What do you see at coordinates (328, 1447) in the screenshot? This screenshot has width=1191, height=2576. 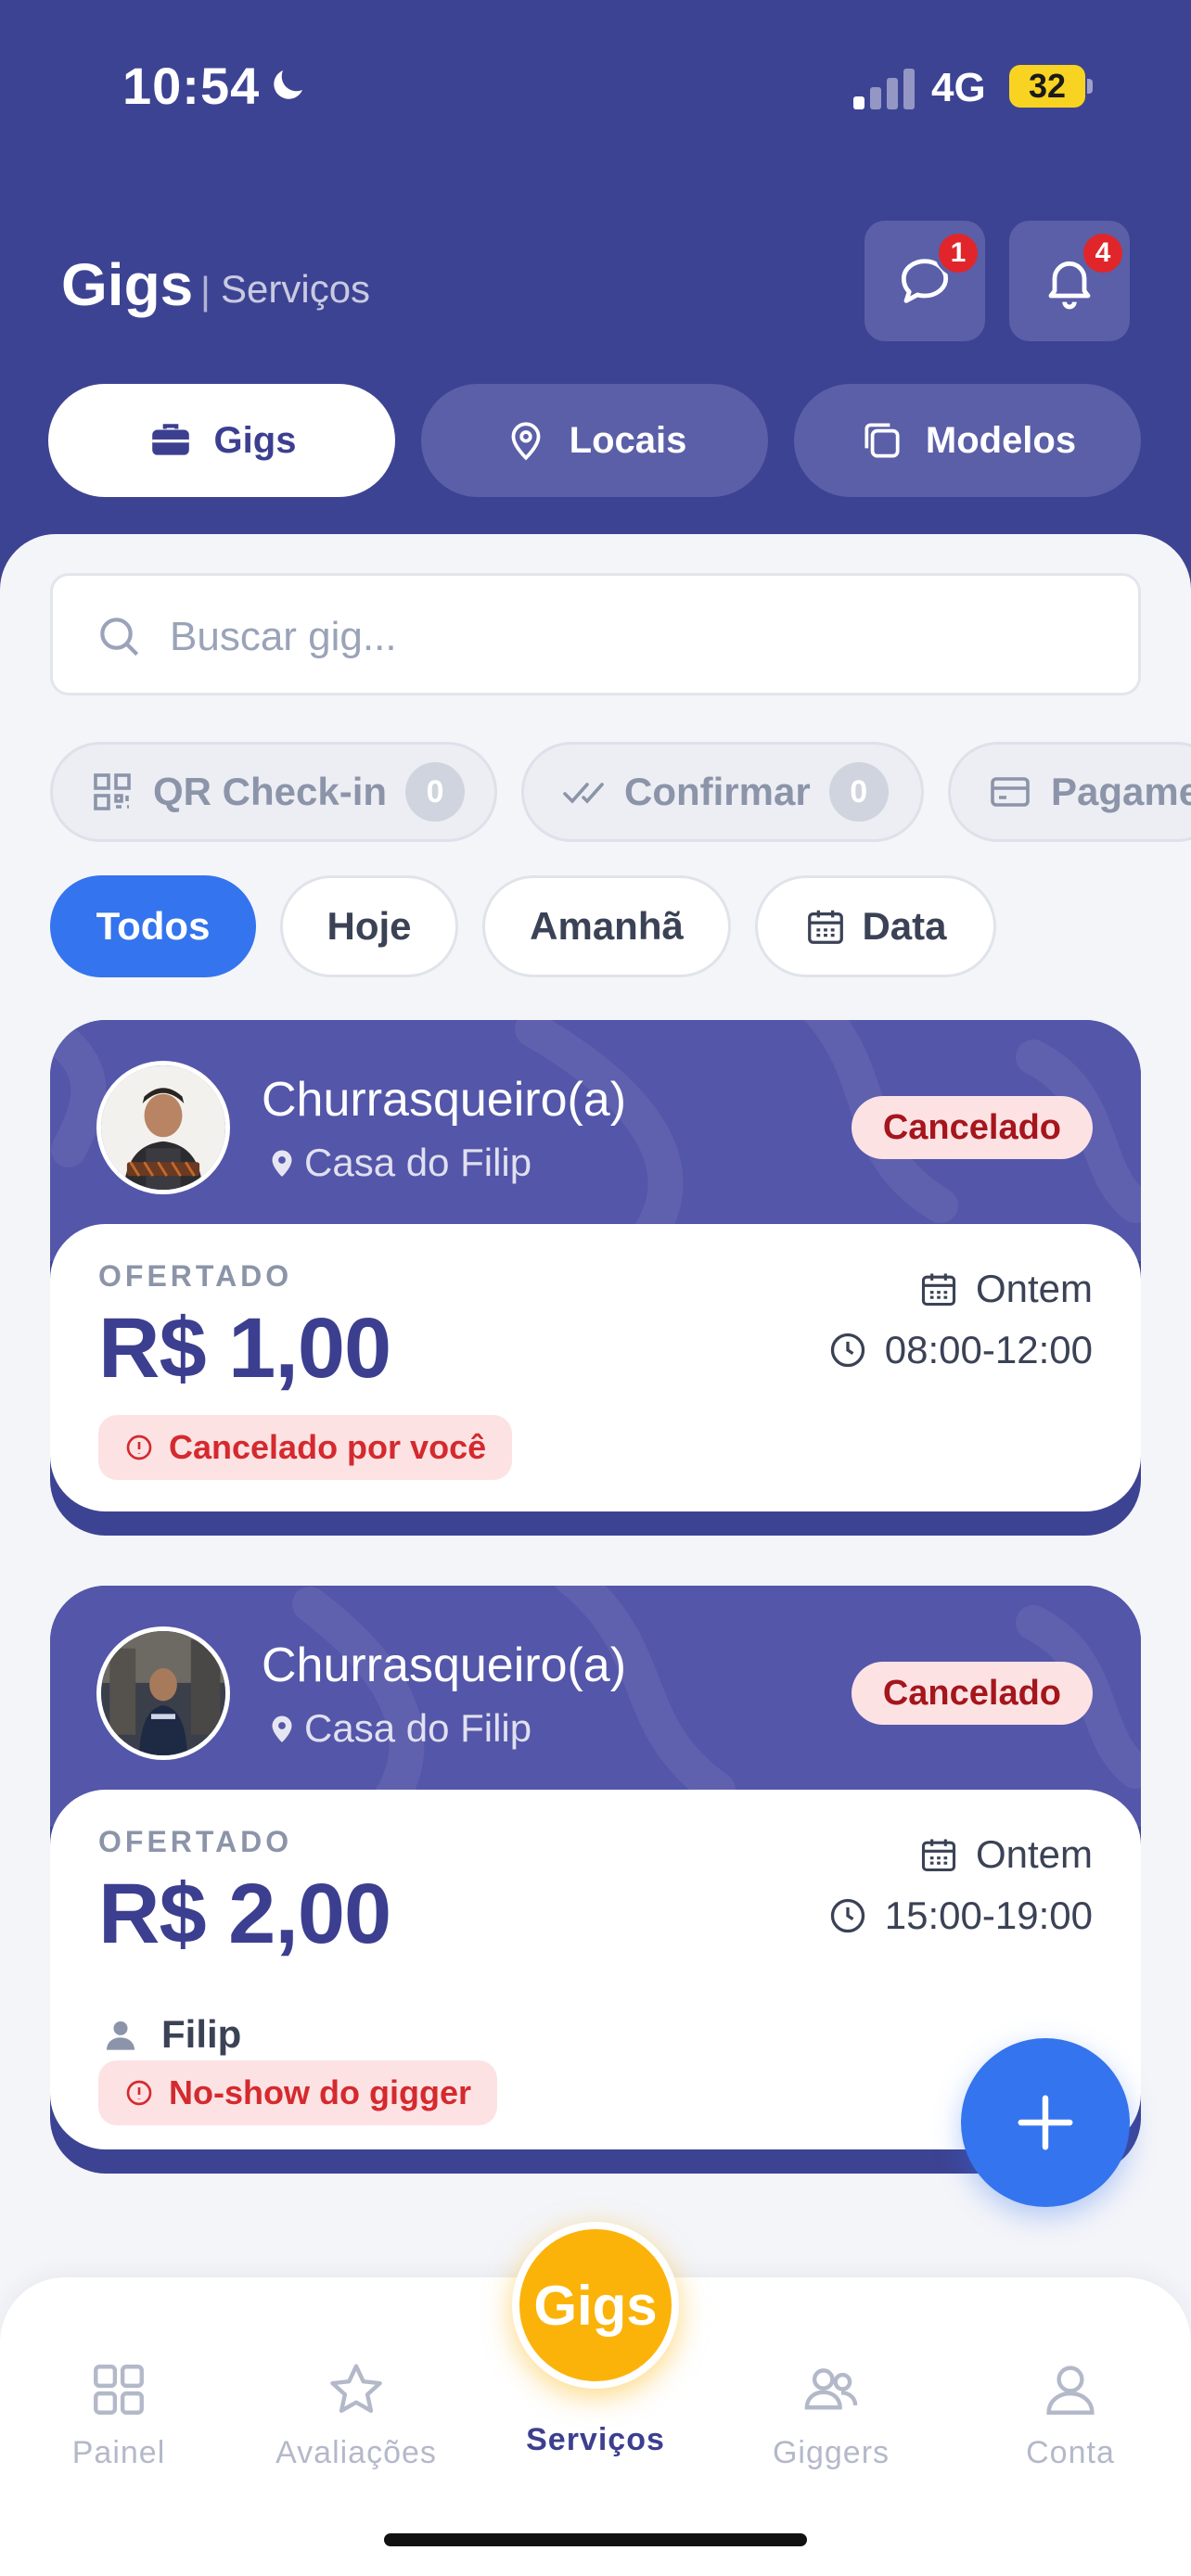 I see `cancel-note-text: Cancelado por você` at bounding box center [328, 1447].